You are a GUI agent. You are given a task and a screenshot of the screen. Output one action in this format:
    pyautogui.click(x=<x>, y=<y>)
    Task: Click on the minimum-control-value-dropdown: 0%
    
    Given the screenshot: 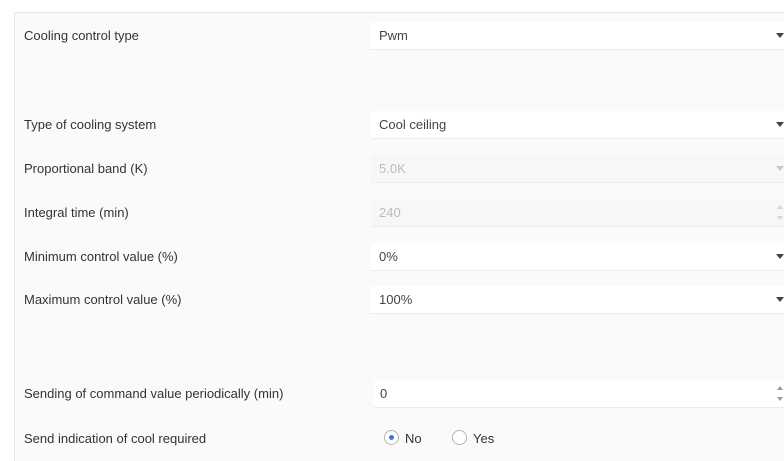 What is the action you would take?
    pyautogui.click(x=577, y=257)
    